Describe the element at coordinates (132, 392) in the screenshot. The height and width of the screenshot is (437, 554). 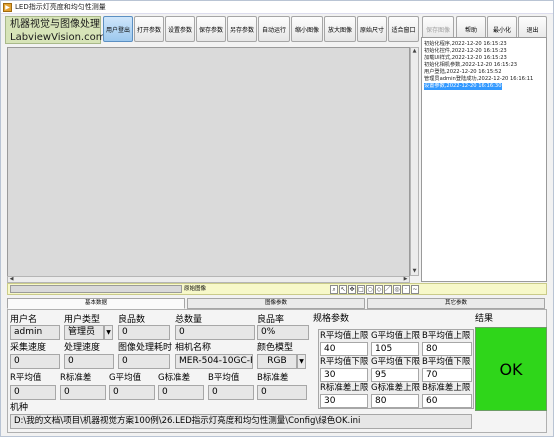
I see `g-mean-field: 0` at that location.